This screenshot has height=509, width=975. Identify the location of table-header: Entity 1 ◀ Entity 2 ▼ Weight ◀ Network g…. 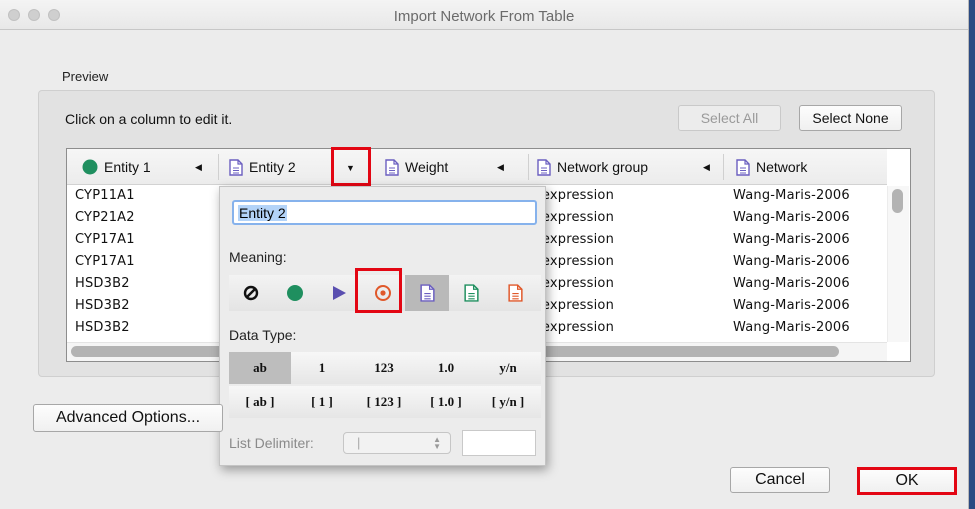
(477, 167).